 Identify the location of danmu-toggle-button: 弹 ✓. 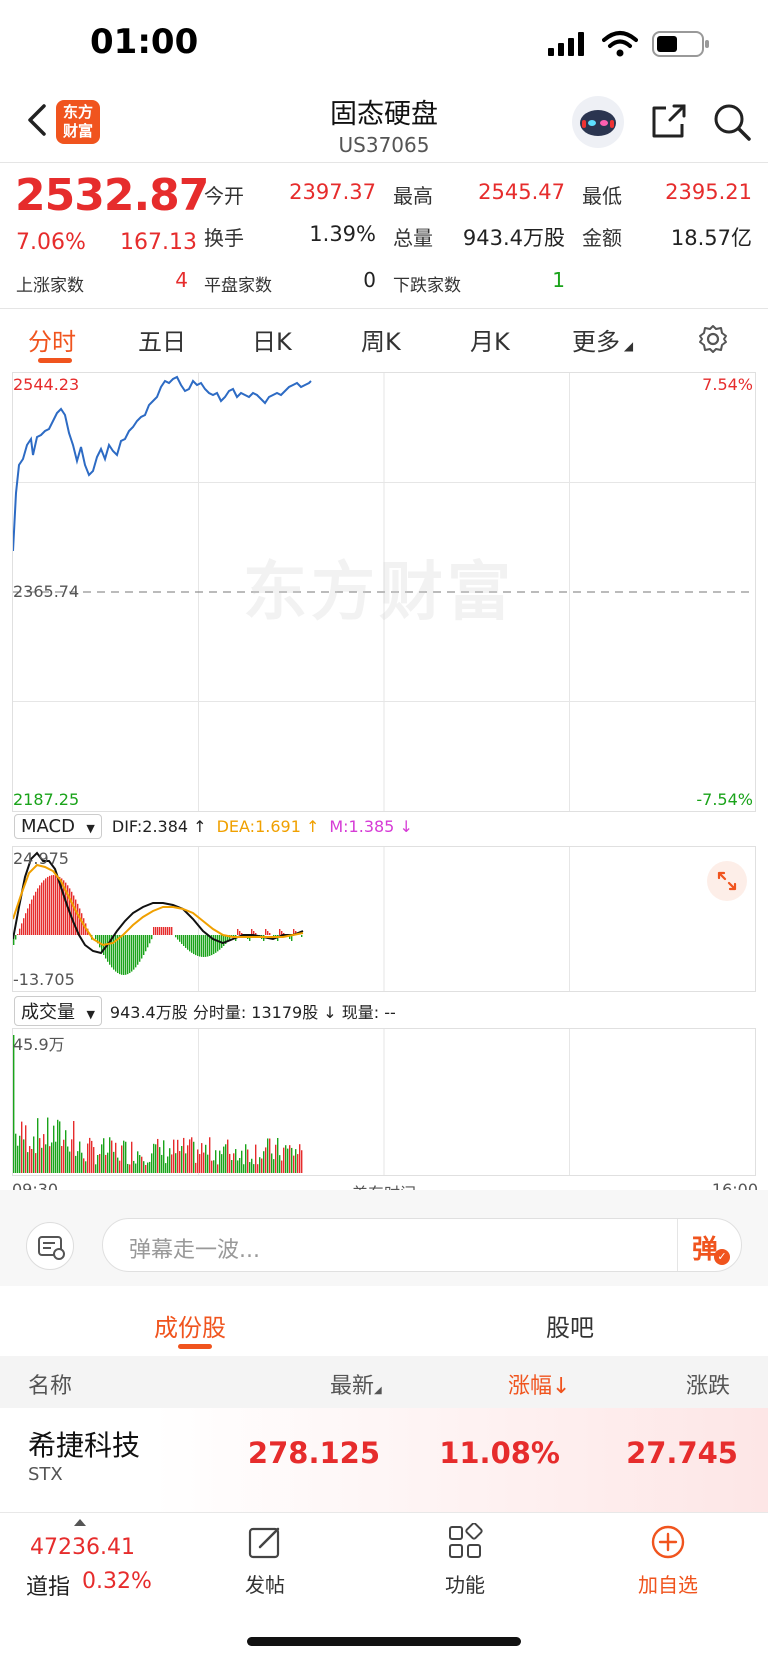
(709, 1245).